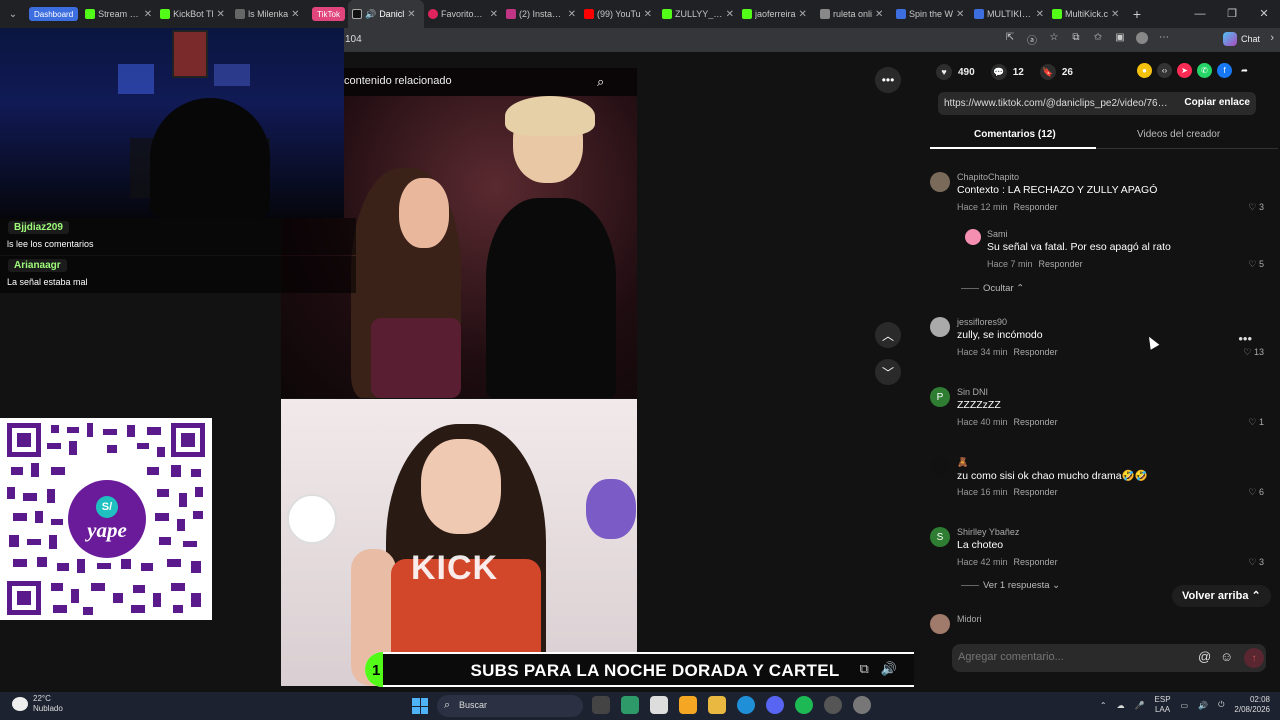 This screenshot has height=720, width=1280. Describe the element at coordinates (854, 14) in the screenshot. I see `tab-ruleta: ruleta onli ✕` at that location.